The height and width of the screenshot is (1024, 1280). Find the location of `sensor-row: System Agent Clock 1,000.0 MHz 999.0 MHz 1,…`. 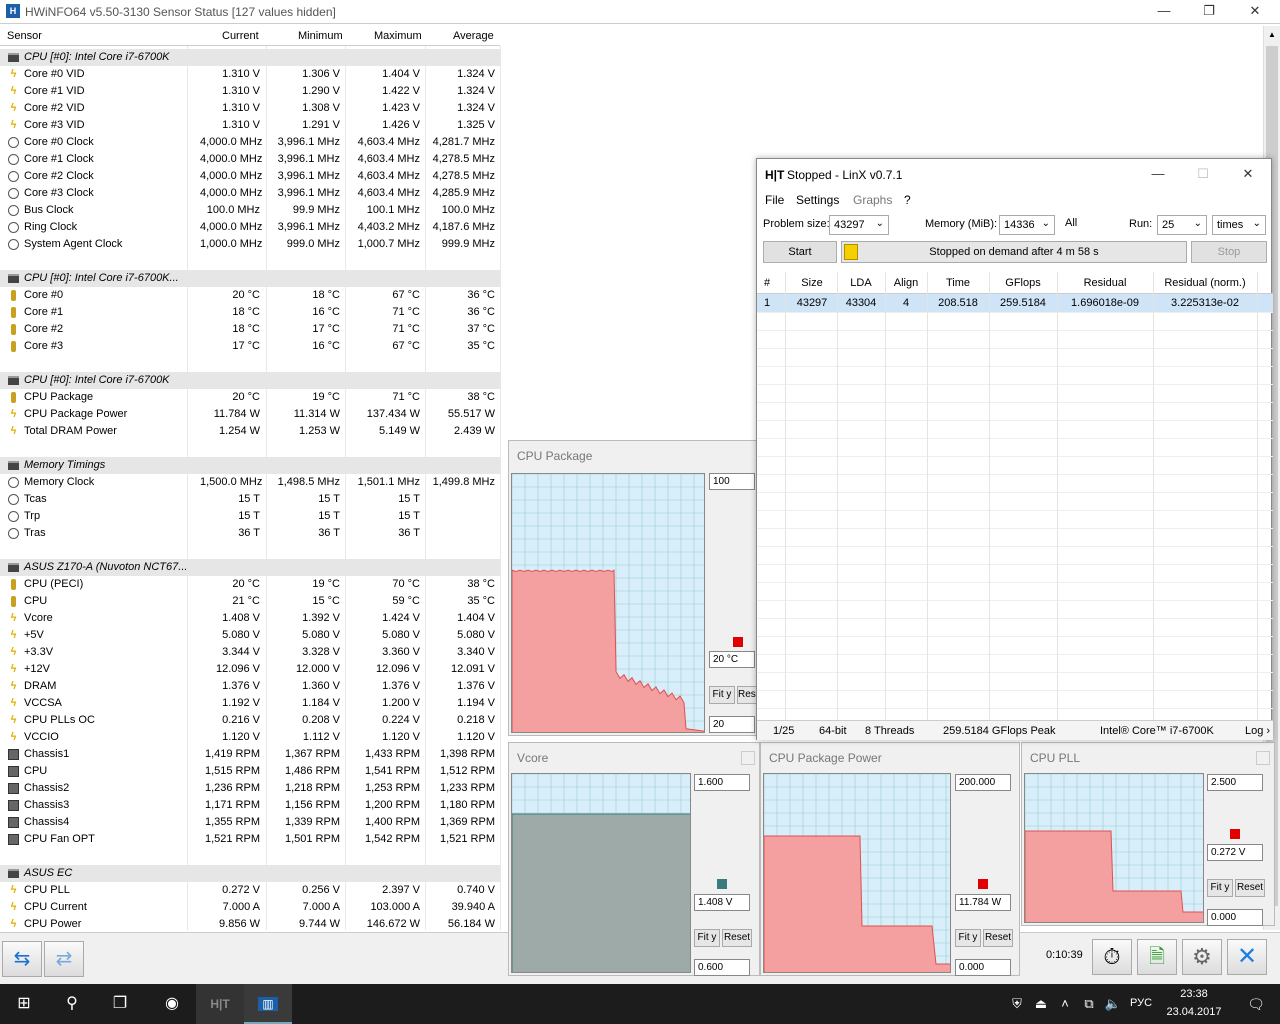

sensor-row: System Agent Clock 1,000.0 MHz 999.0 MHz 1,… is located at coordinates (250, 244).